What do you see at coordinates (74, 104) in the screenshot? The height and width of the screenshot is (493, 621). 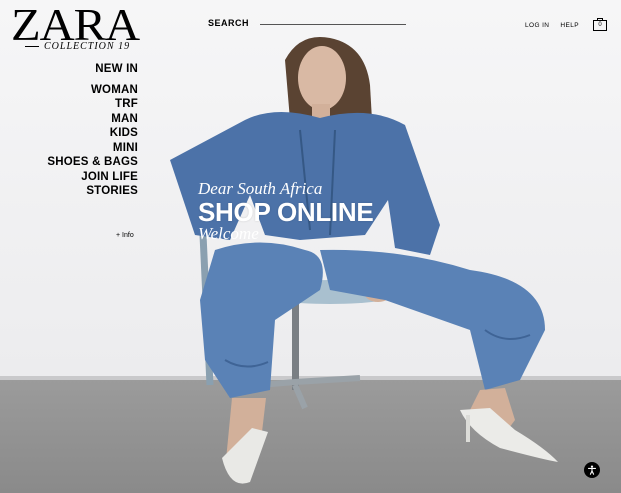 I see `nav-item-trf: TRF` at bounding box center [74, 104].